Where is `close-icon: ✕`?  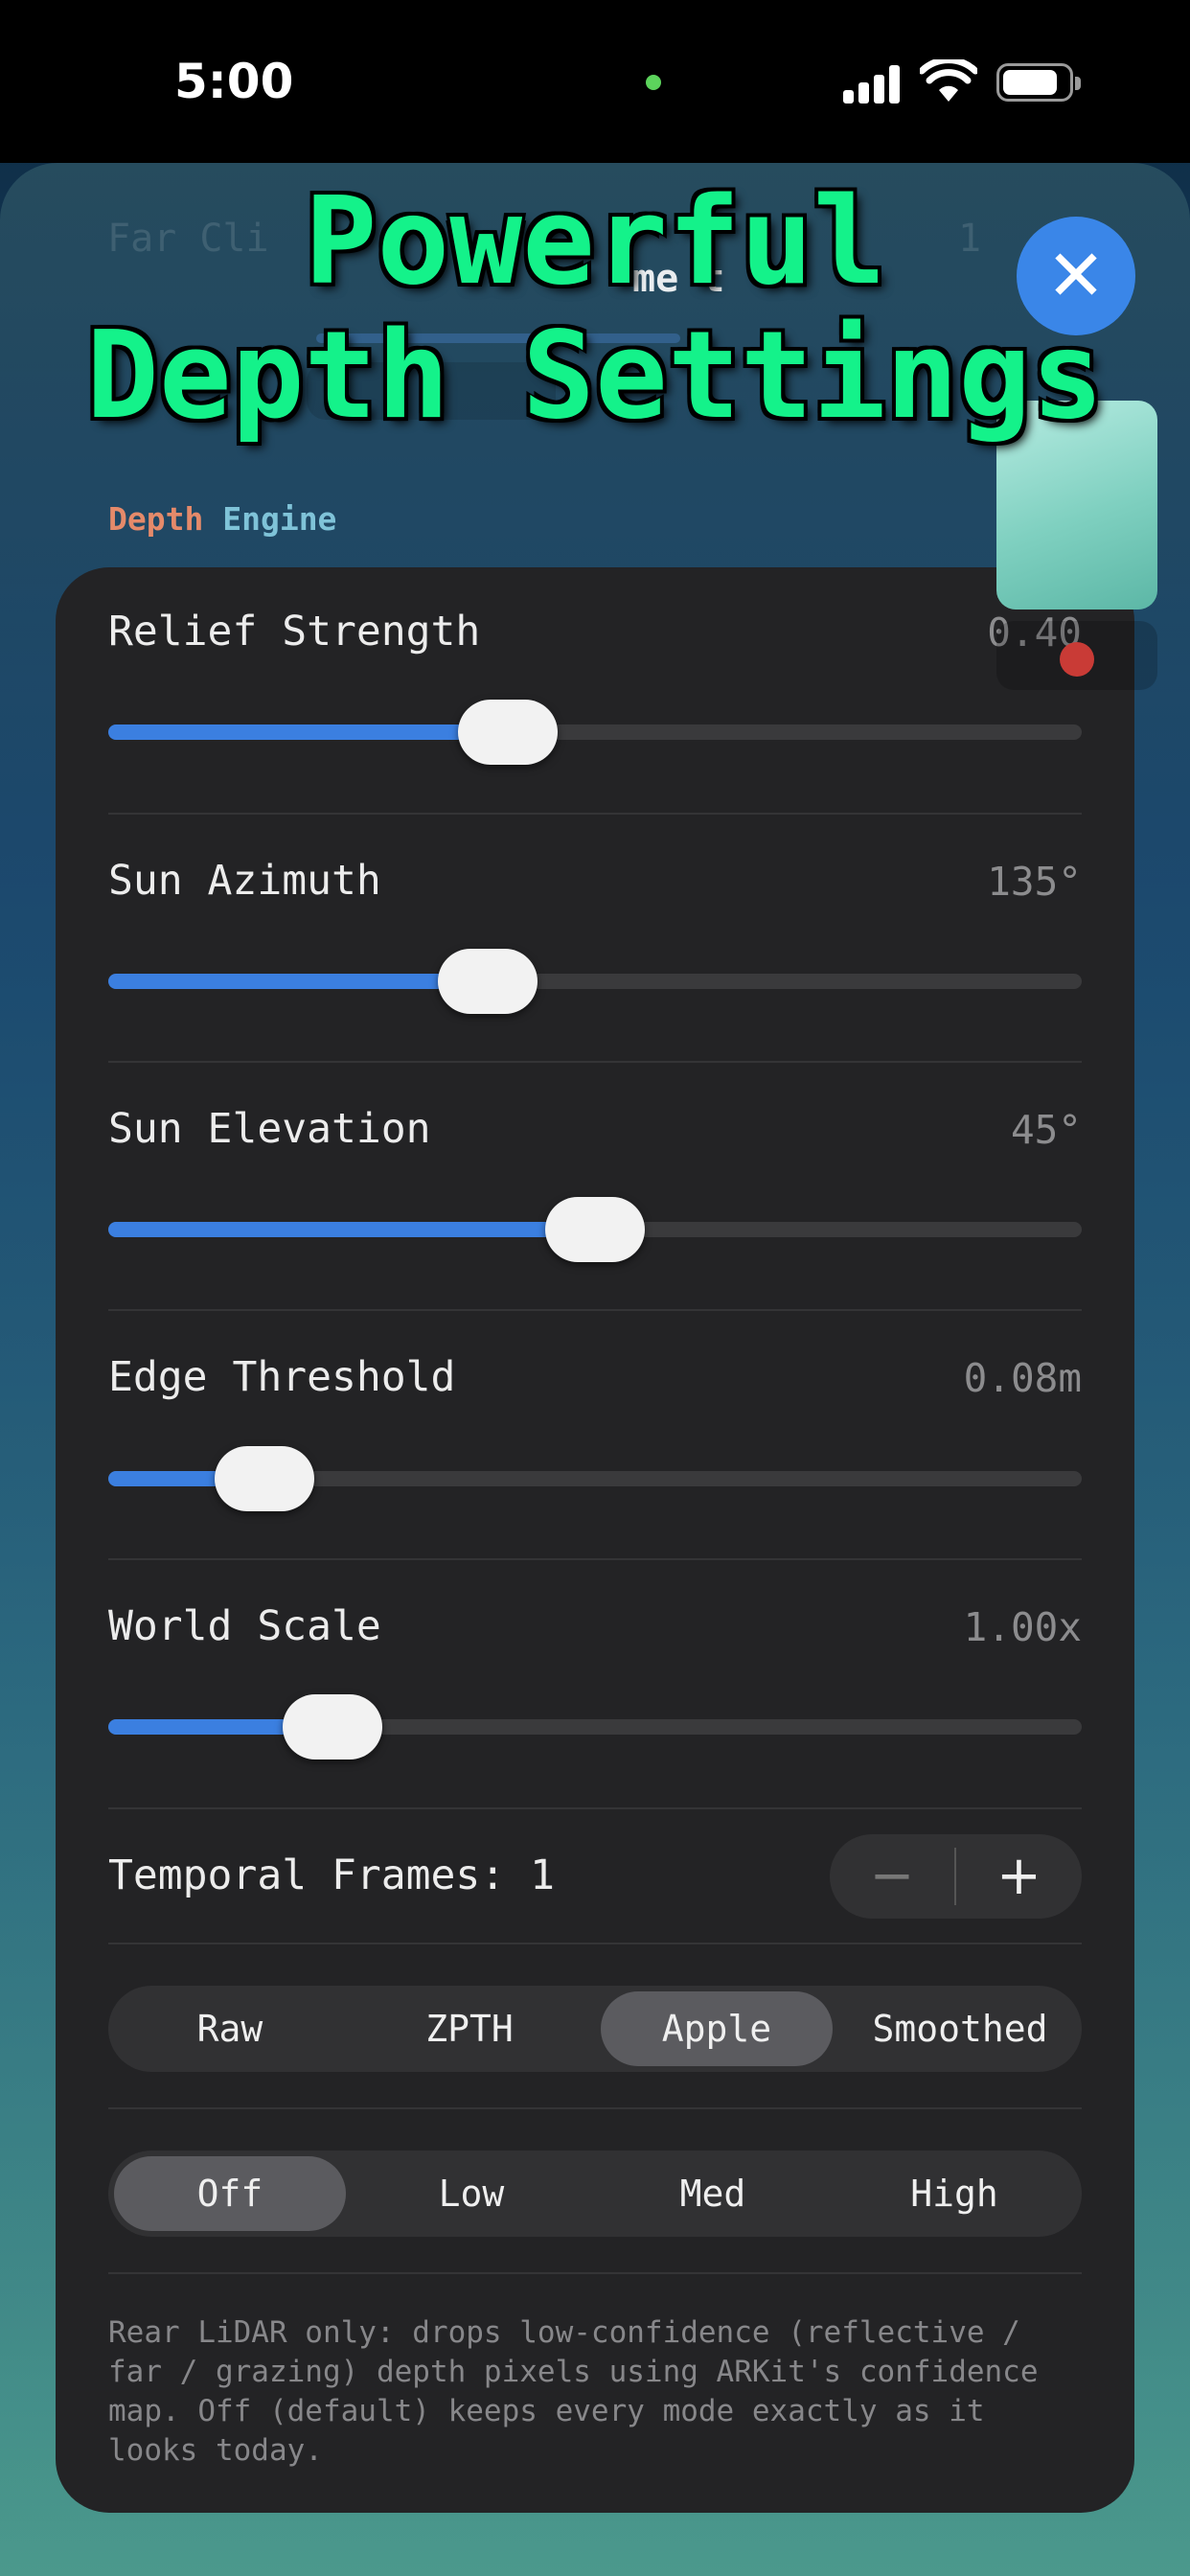
close-icon: ✕ is located at coordinates (1075, 276).